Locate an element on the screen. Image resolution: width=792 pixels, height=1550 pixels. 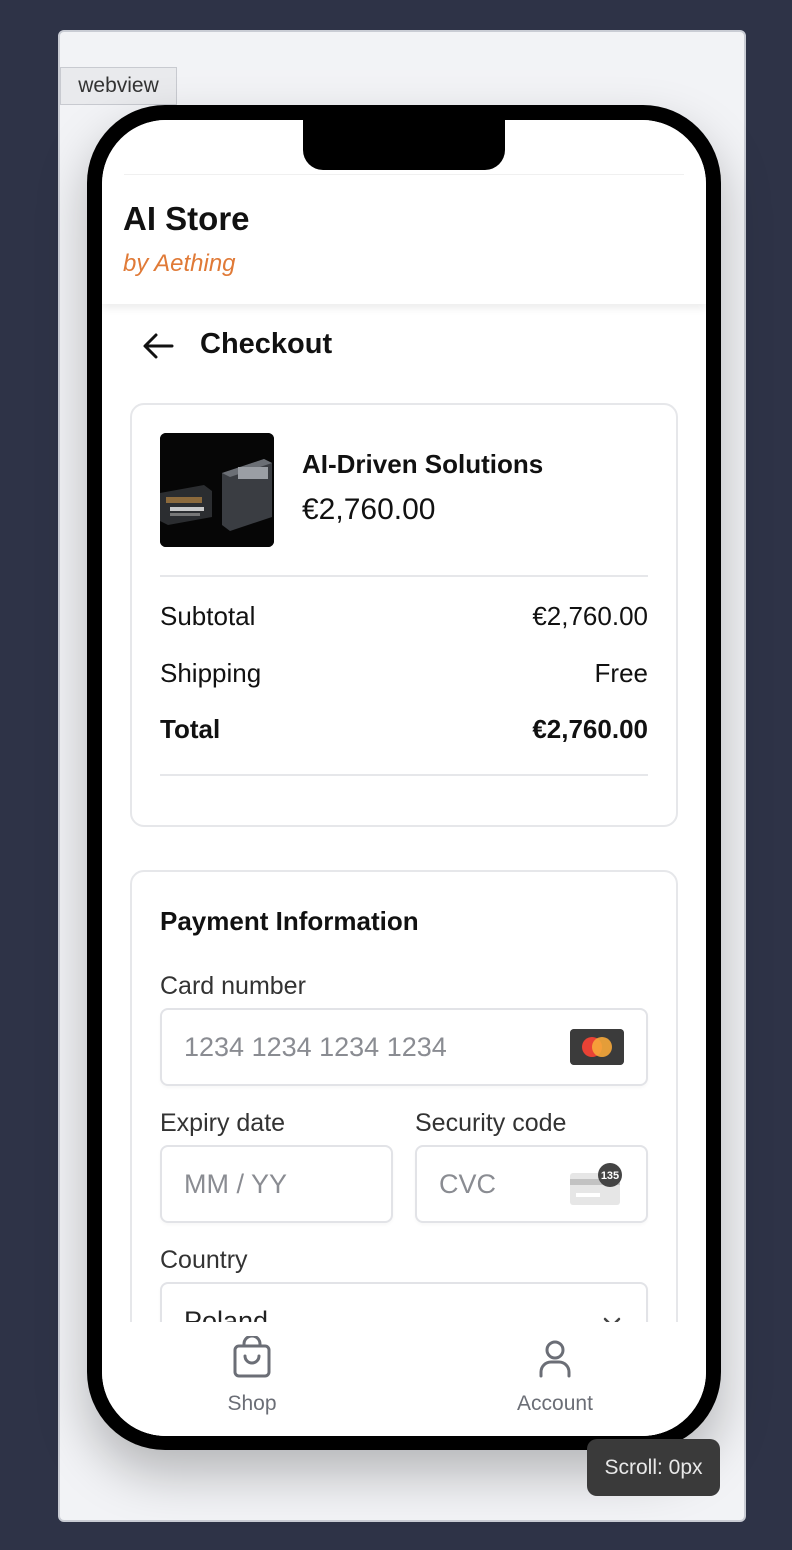
app-title: AI Store is located at coordinates (186, 218).